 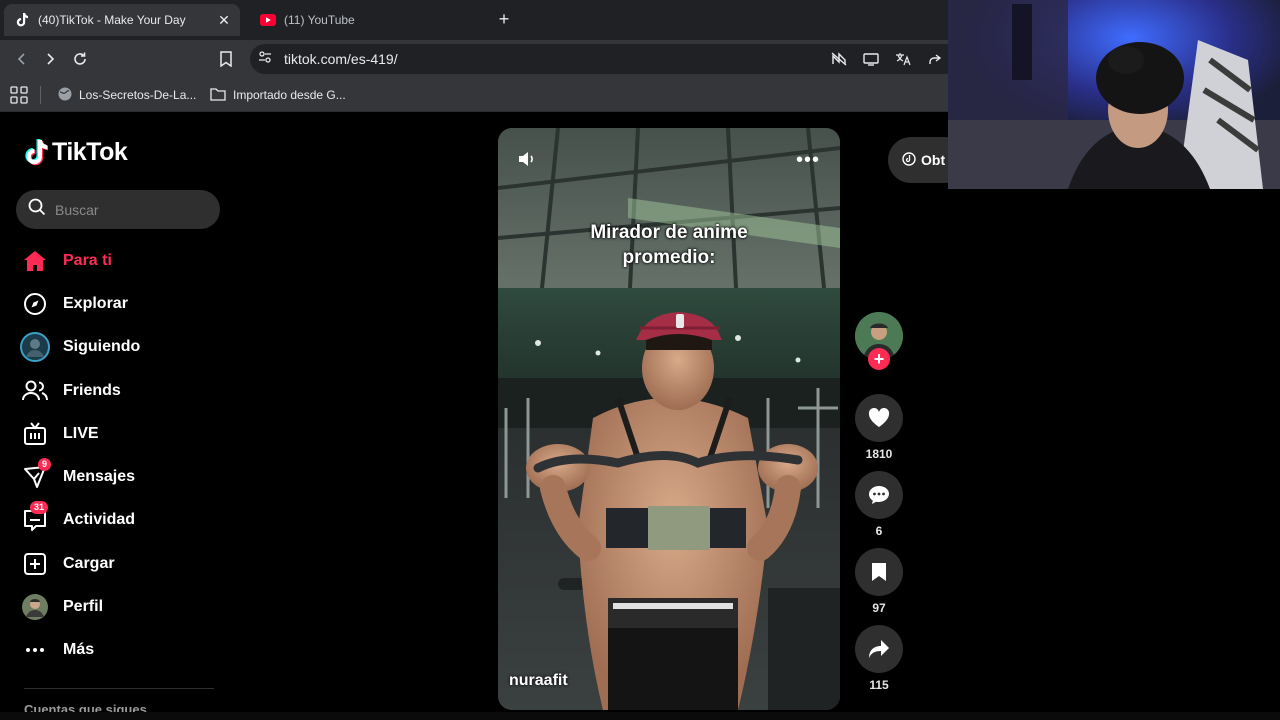 I want to click on follow-button: +, so click(x=879, y=359).